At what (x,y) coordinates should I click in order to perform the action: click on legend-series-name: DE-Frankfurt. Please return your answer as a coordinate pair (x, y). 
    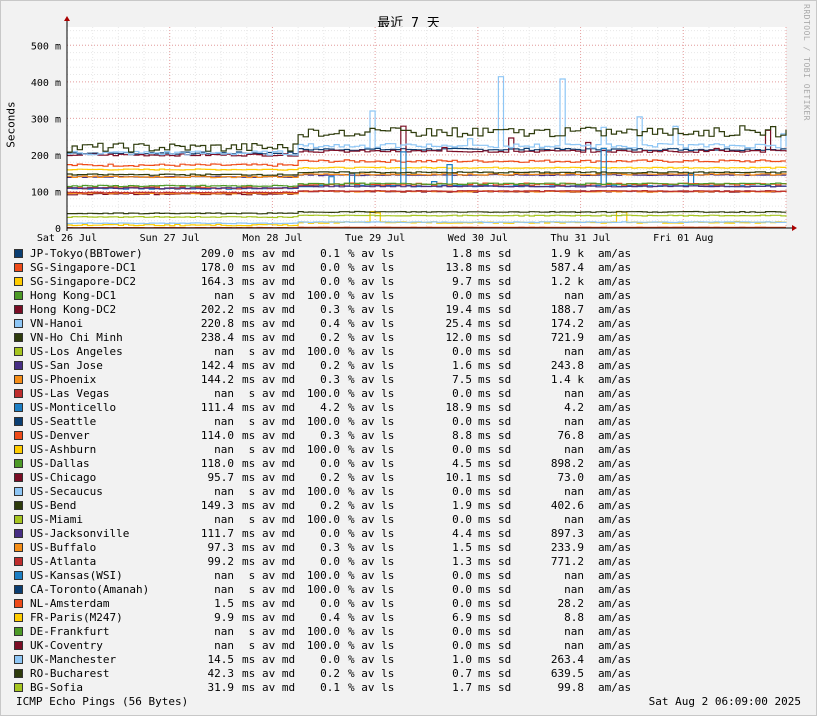
    Looking at the image, I should click on (70, 631).